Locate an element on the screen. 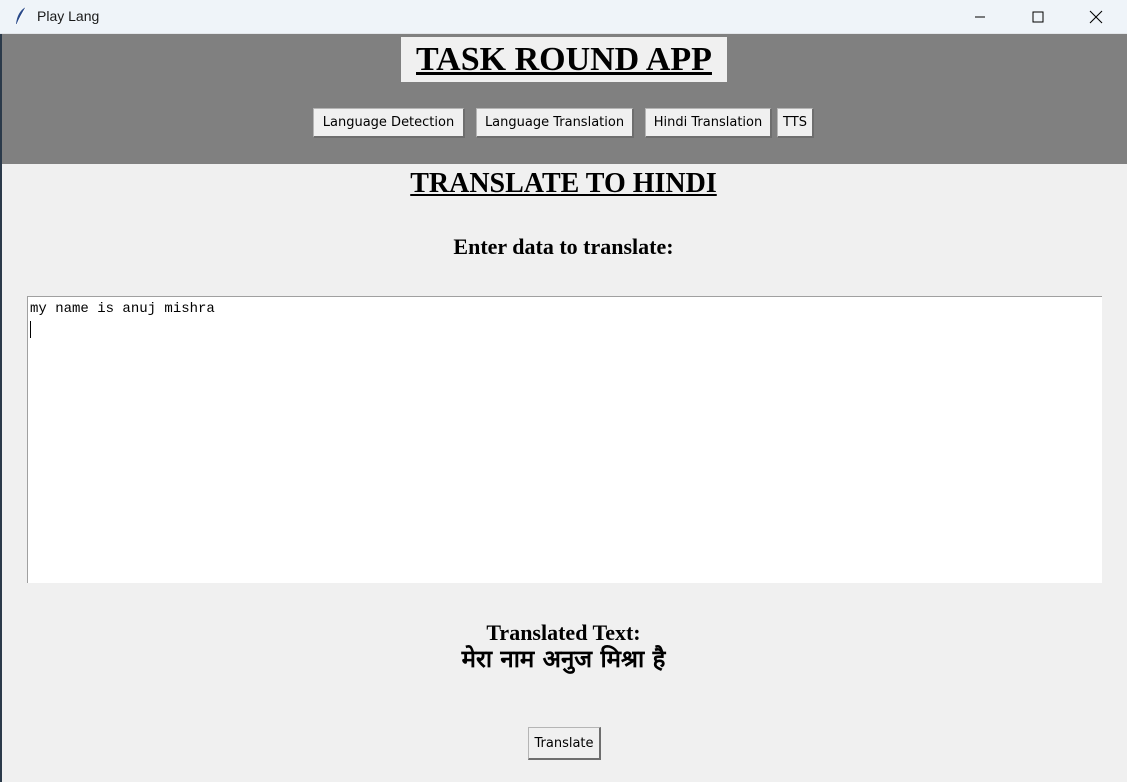 This screenshot has width=1127, height=782. page-heading-text: TRANSLATE TO HINDI is located at coordinates (563, 183).